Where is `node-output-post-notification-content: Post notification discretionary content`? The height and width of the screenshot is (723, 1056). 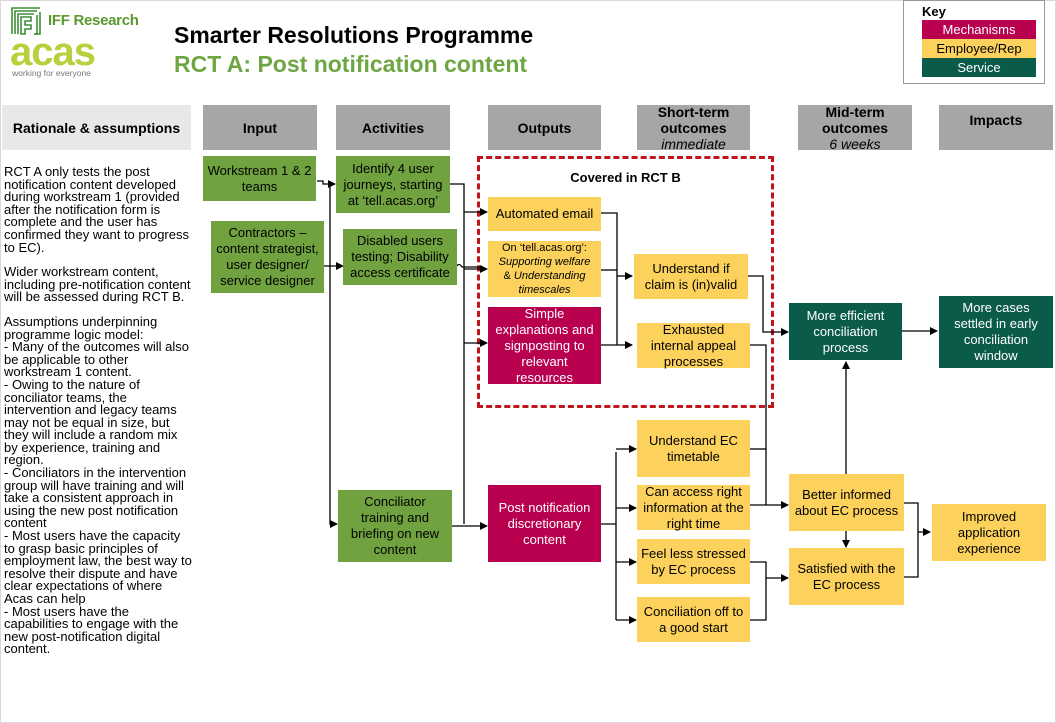
node-output-post-notification-content: Post notification discretionary content is located at coordinates (544, 523).